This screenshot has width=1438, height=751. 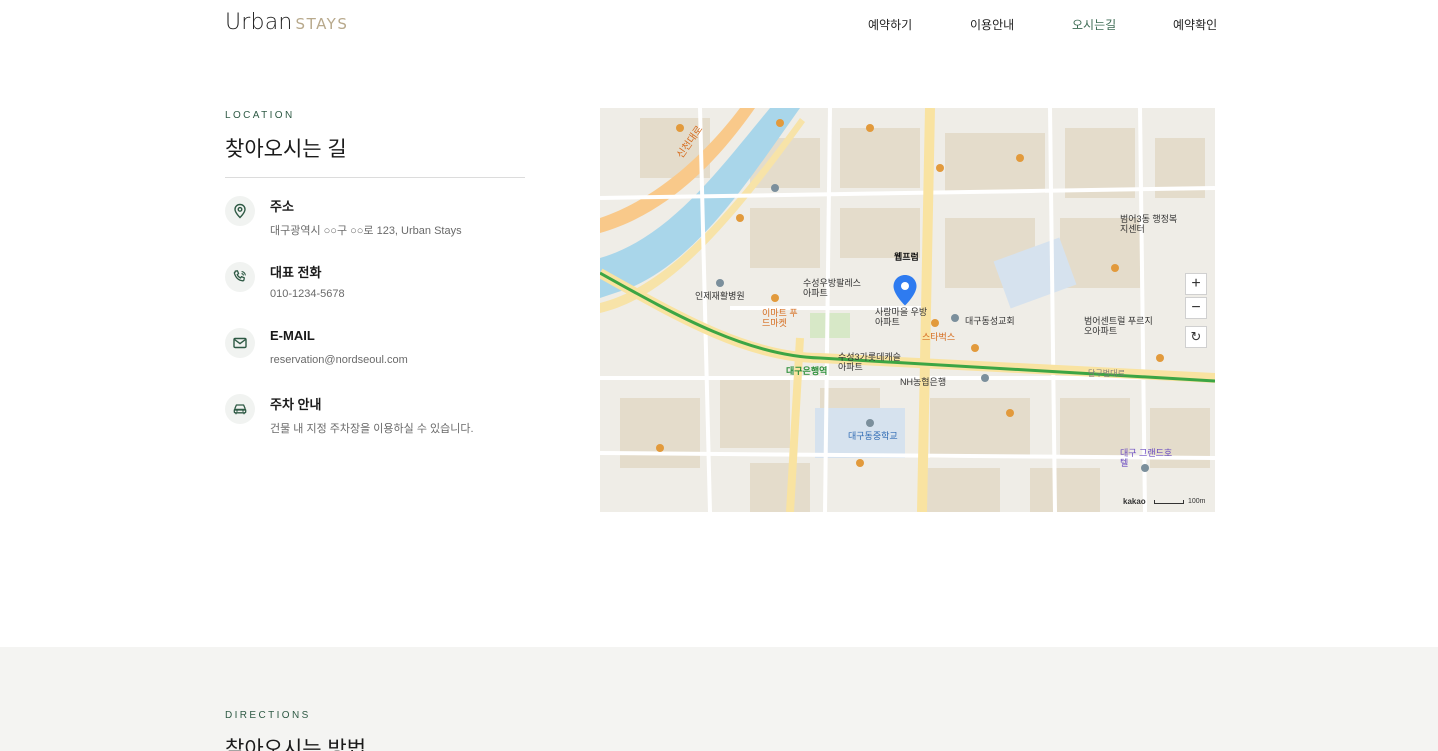 I want to click on location-eyebrow: LOCATION, so click(x=260, y=115).